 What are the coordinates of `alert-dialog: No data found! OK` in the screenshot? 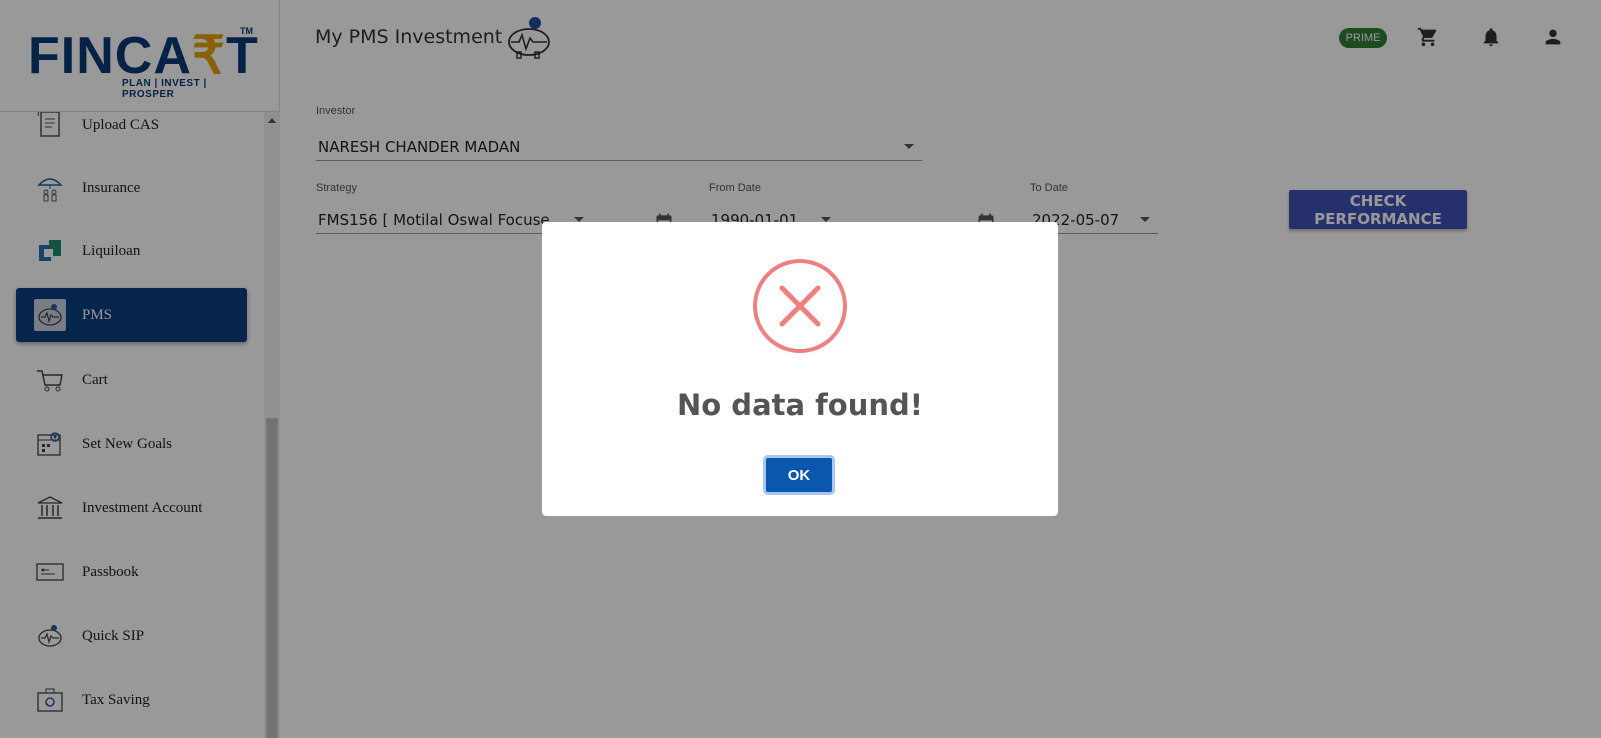 It's located at (800, 369).